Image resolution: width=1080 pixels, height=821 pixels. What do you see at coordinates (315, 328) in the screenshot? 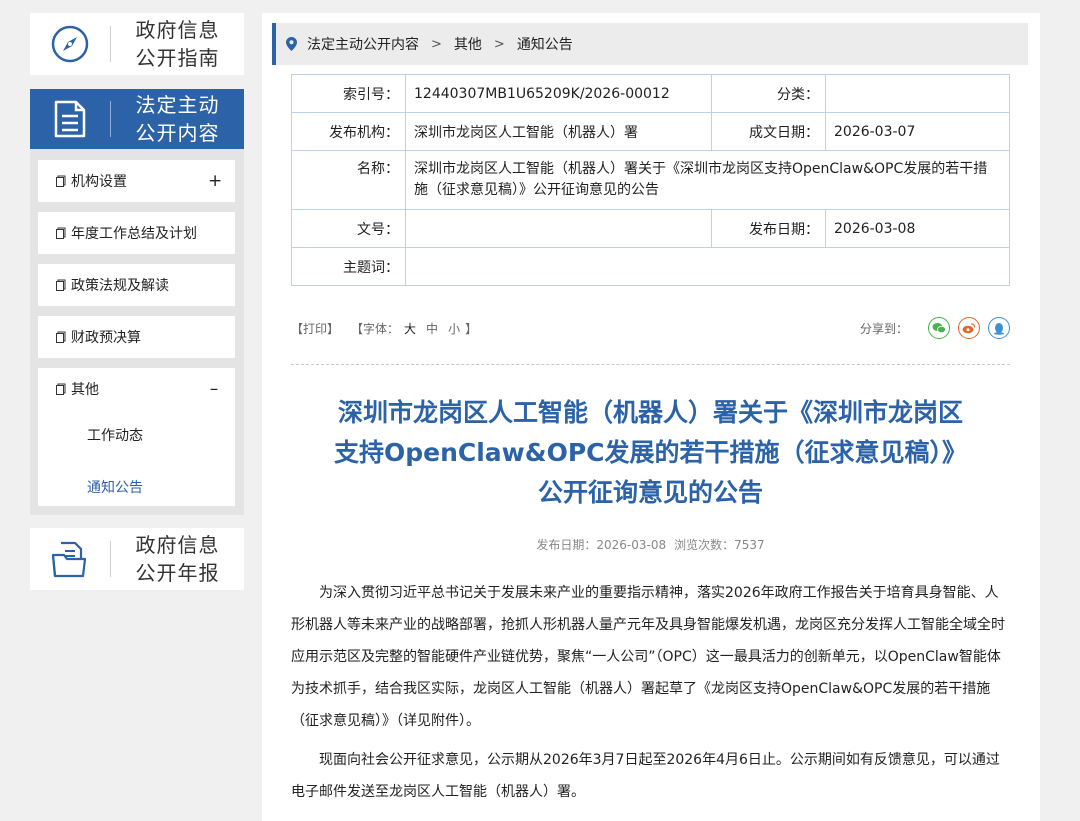
I see `print-link: 【打印】` at bounding box center [315, 328].